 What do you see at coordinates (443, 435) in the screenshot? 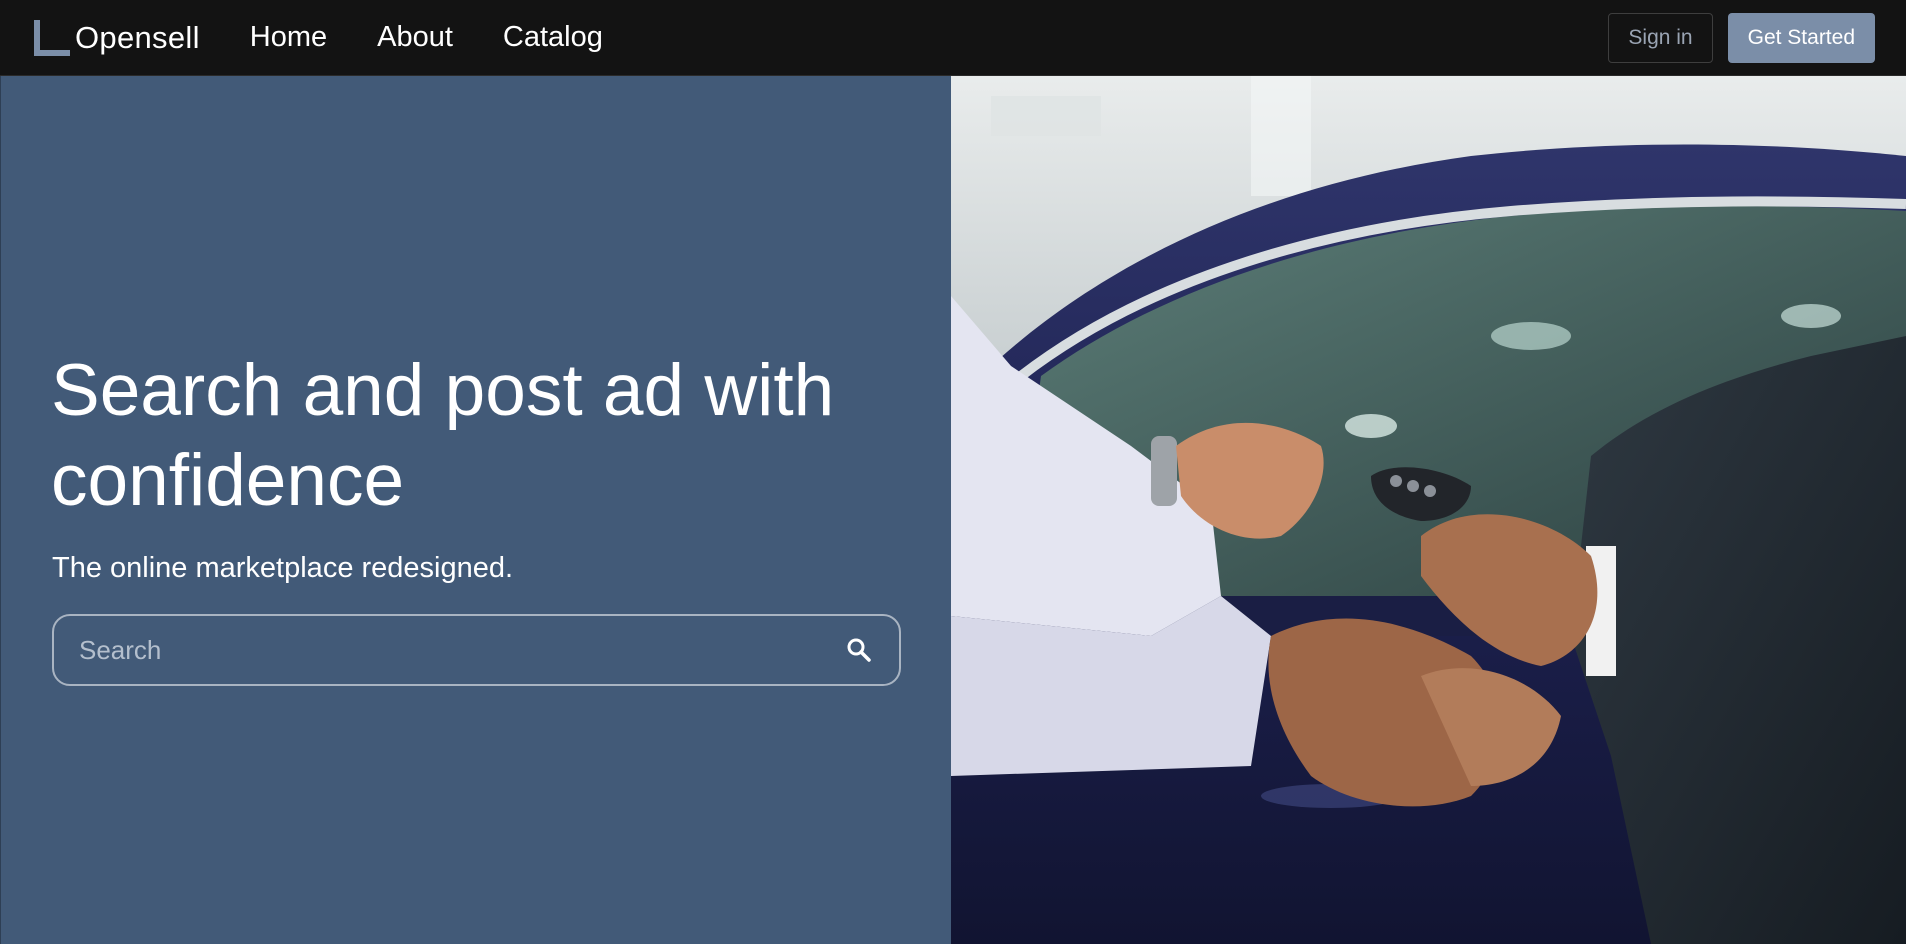
I see `hero-headline: Search and post ad with confidence` at bounding box center [443, 435].